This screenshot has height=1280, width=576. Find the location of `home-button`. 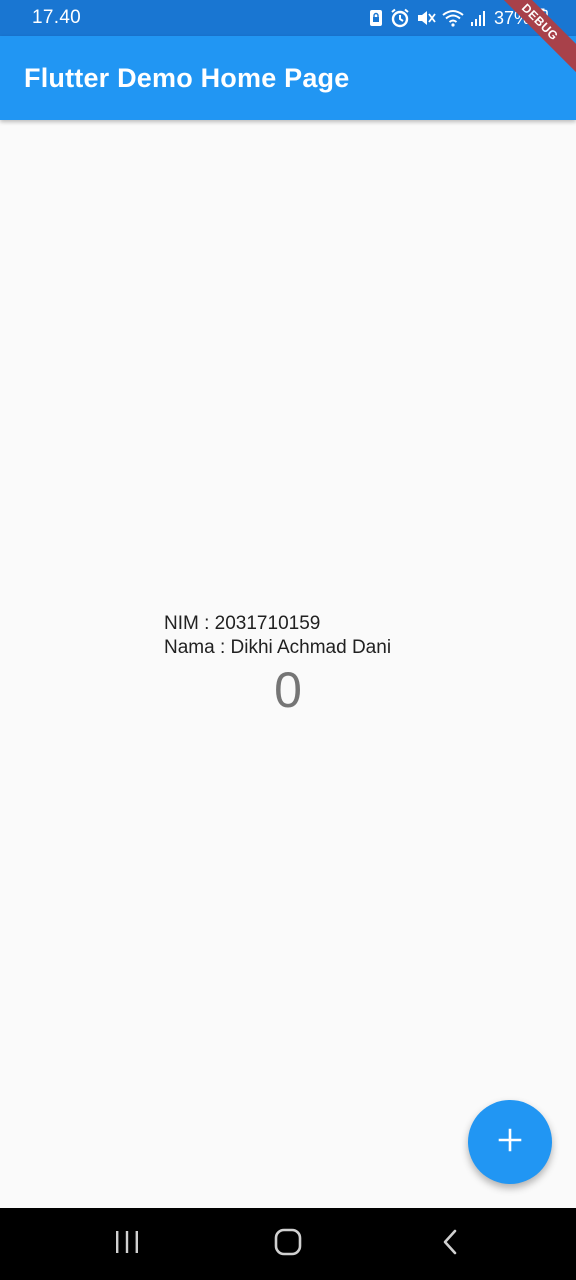

home-button is located at coordinates (288, 1244).